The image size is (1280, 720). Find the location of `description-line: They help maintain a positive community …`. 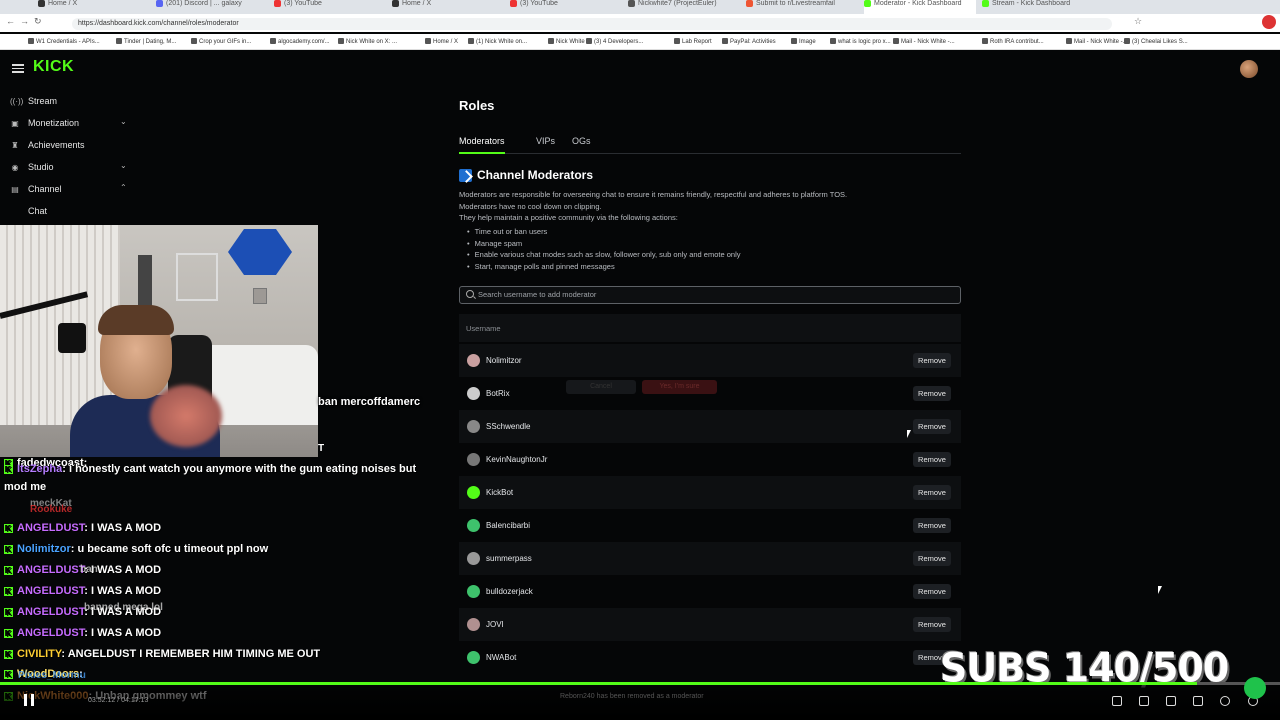

description-line: They help maintain a positive community … is located at coordinates (568, 217).